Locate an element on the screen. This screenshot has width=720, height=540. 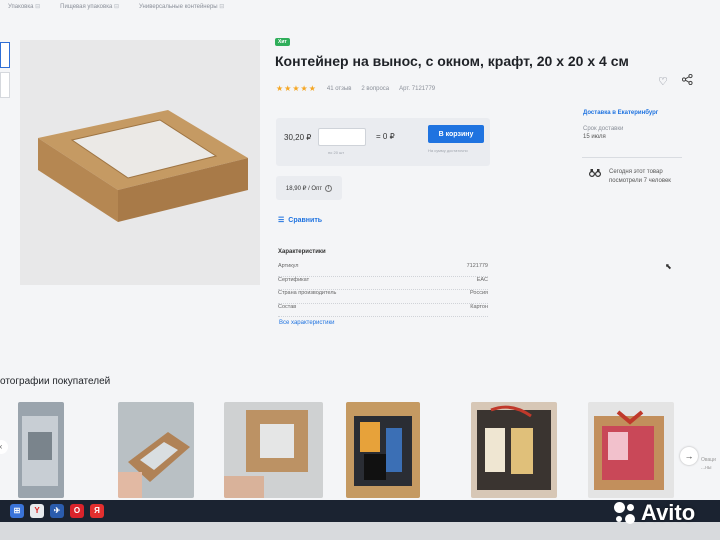
compare-label: Сравнить is located at coordinates (305, 220).